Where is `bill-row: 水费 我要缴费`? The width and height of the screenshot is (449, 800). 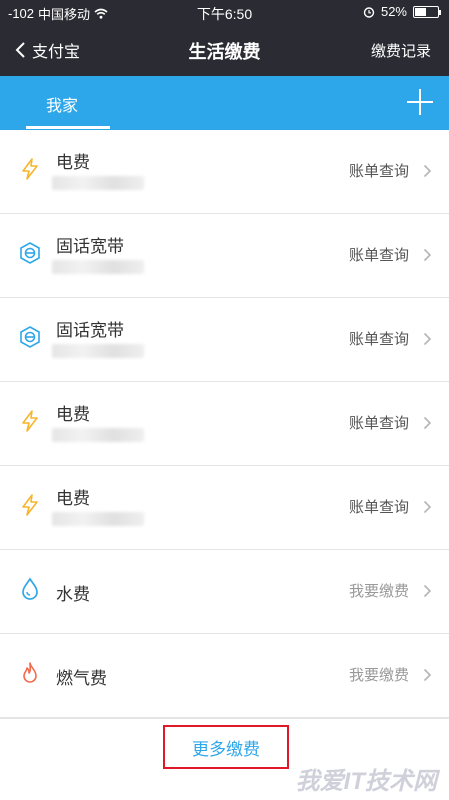 bill-row: 水费 我要缴费 is located at coordinates (224, 592).